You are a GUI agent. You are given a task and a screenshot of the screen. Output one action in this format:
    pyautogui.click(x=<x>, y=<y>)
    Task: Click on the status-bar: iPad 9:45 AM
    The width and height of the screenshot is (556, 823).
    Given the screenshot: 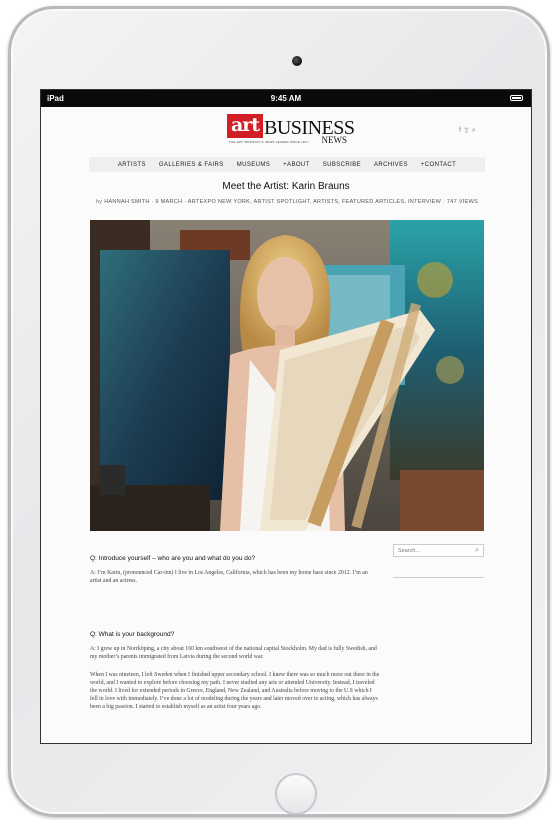 What is the action you would take?
    pyautogui.click(x=286, y=98)
    